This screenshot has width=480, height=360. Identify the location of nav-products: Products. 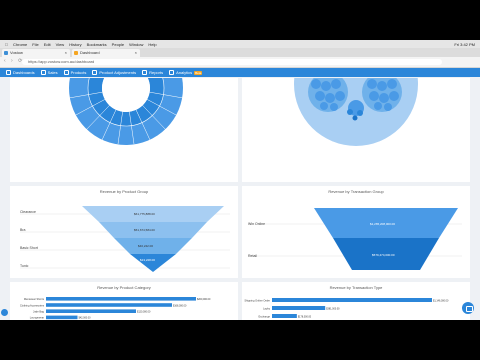
(75, 72).